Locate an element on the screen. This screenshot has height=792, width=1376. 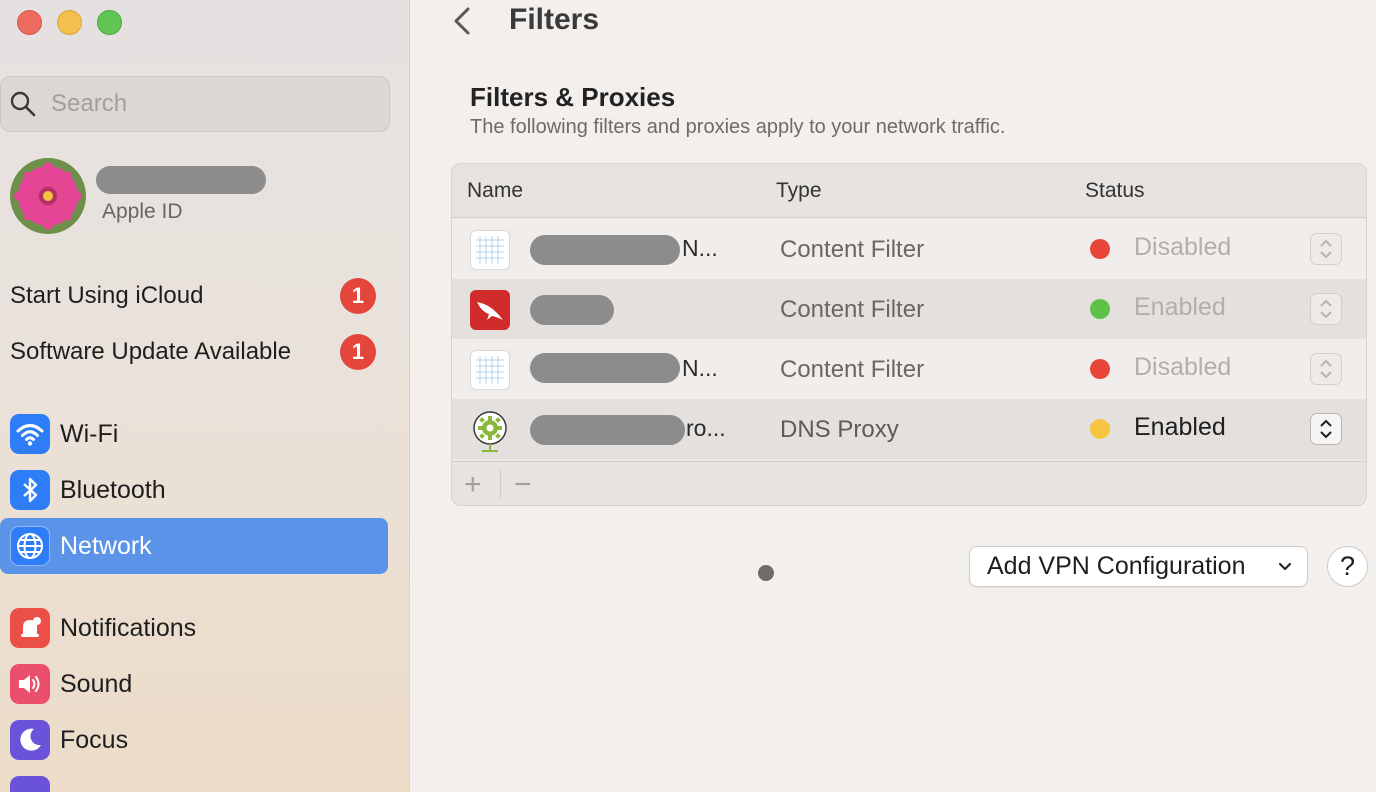
table-header: Name Type Status is located at coordinates (909, 191).